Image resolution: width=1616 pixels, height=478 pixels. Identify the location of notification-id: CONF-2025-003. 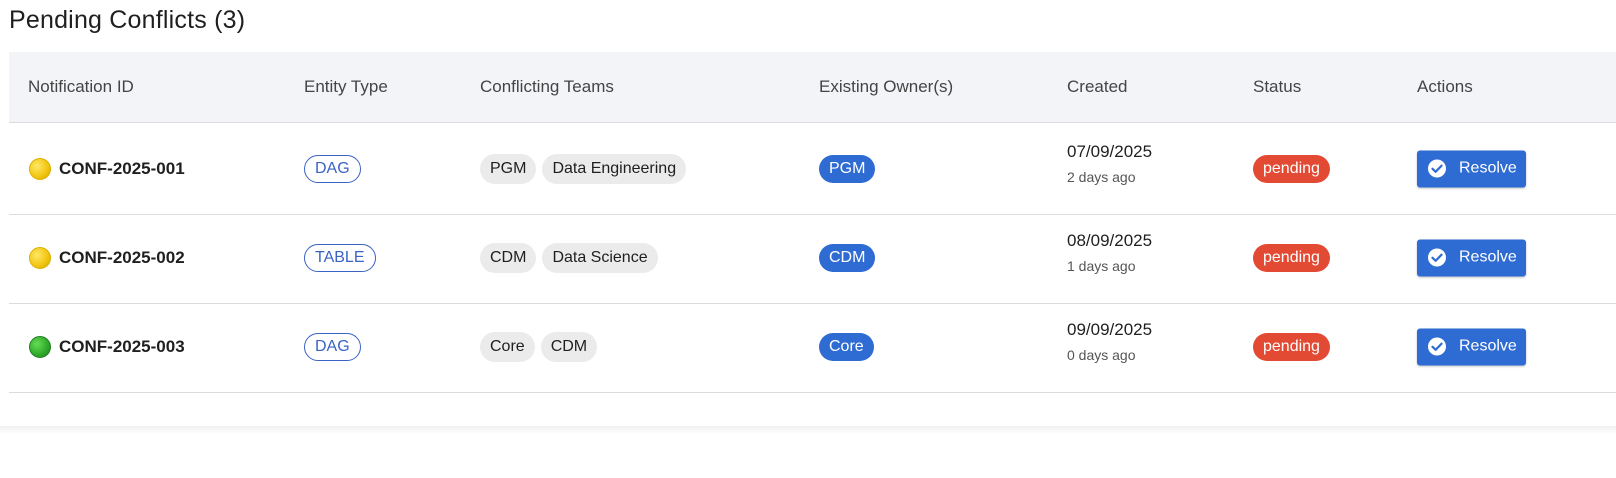
(122, 346).